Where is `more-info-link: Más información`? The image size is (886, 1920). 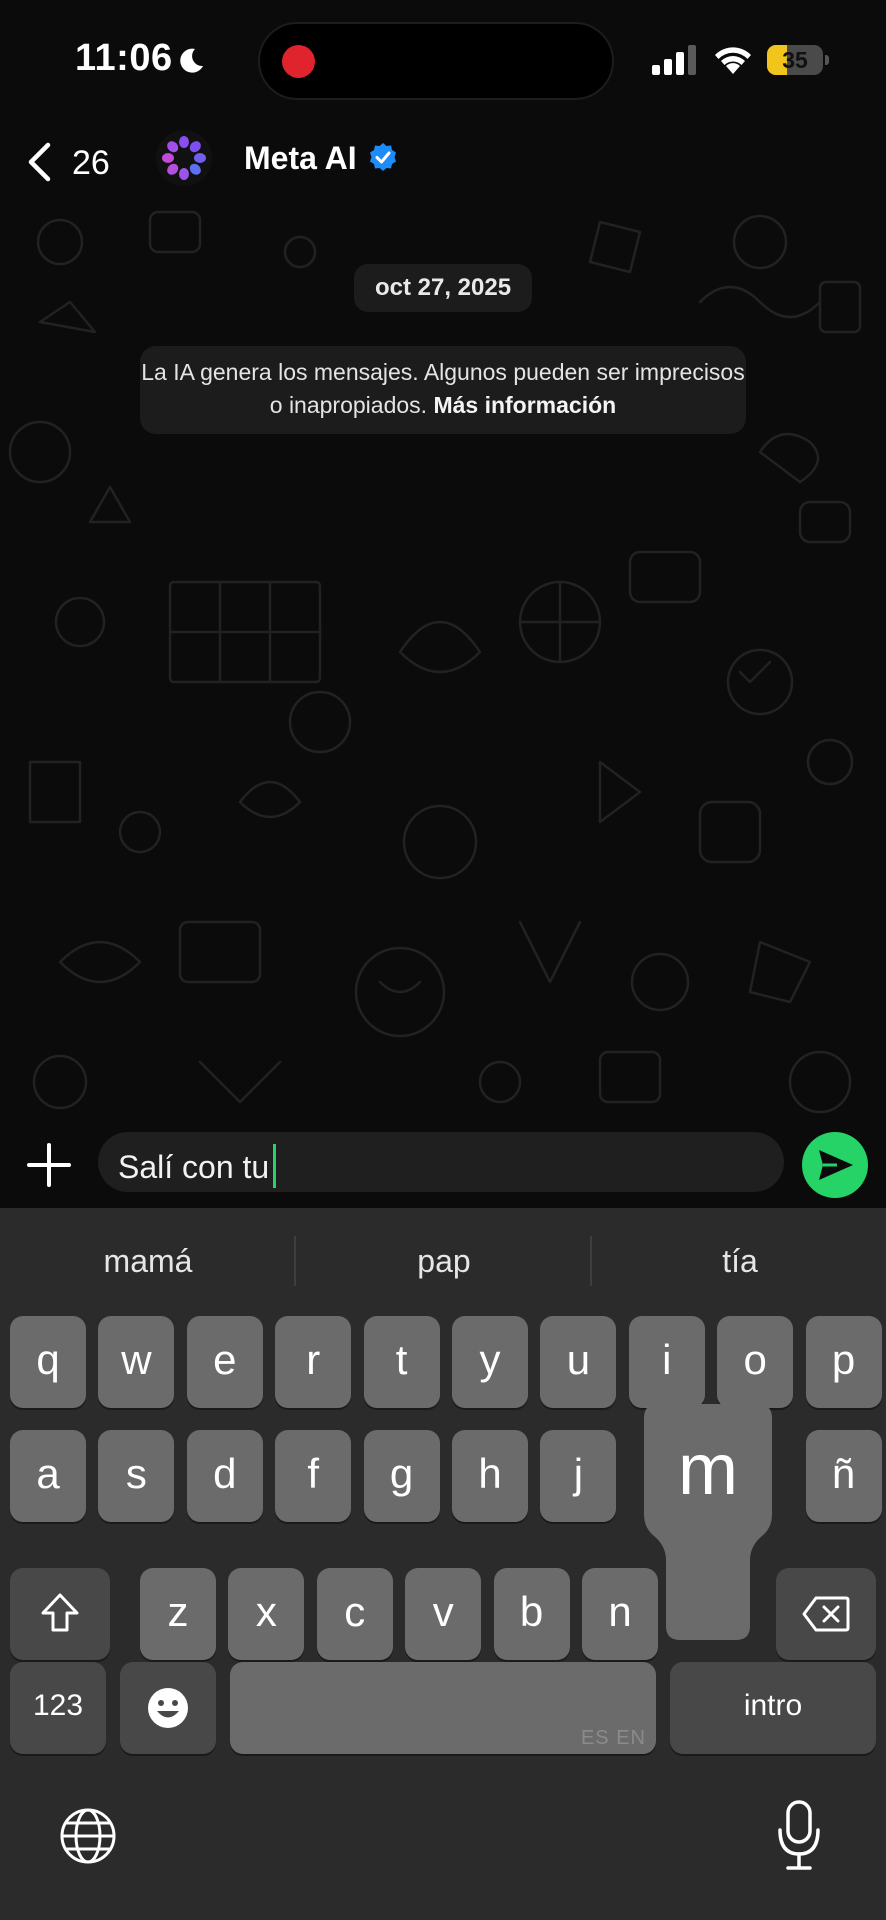 more-info-link: Más información is located at coordinates (524, 405).